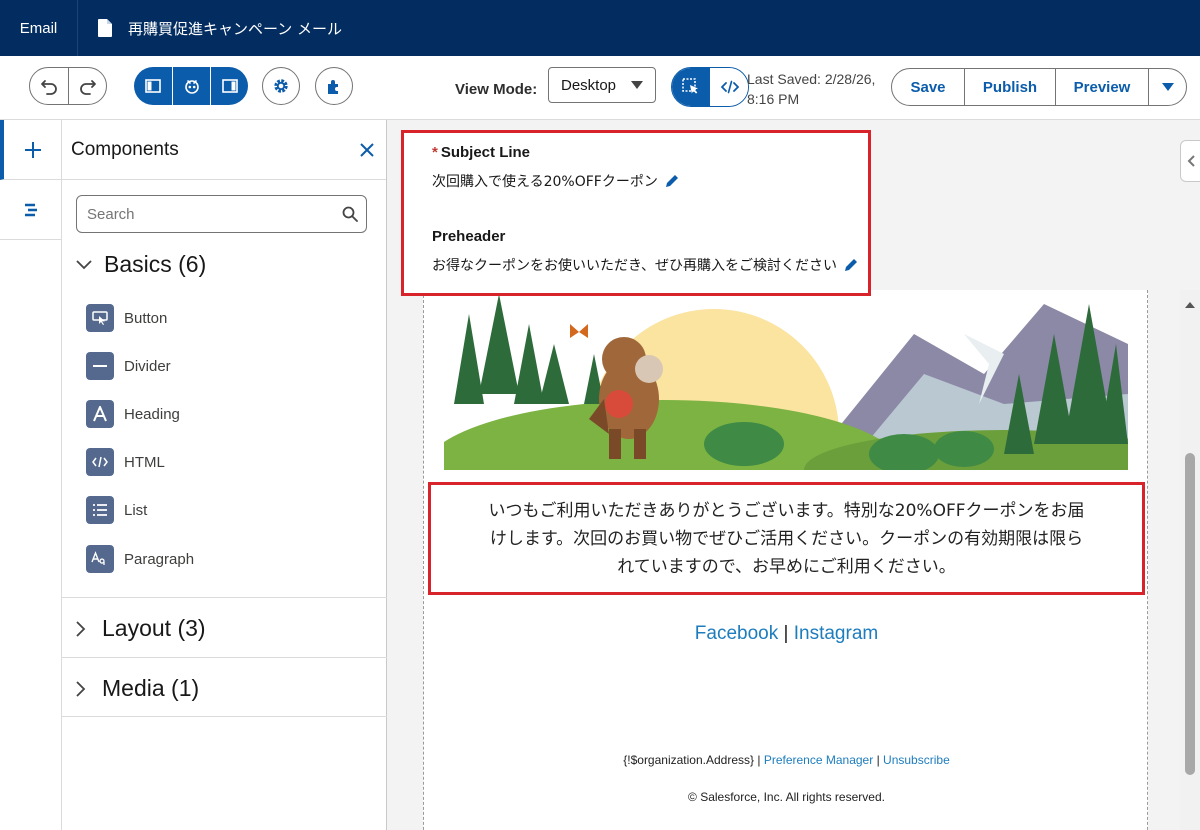 This screenshot has height=830, width=1200. What do you see at coordinates (155, 264) in the screenshot?
I see `section-basics-label: Basics (6)` at bounding box center [155, 264].